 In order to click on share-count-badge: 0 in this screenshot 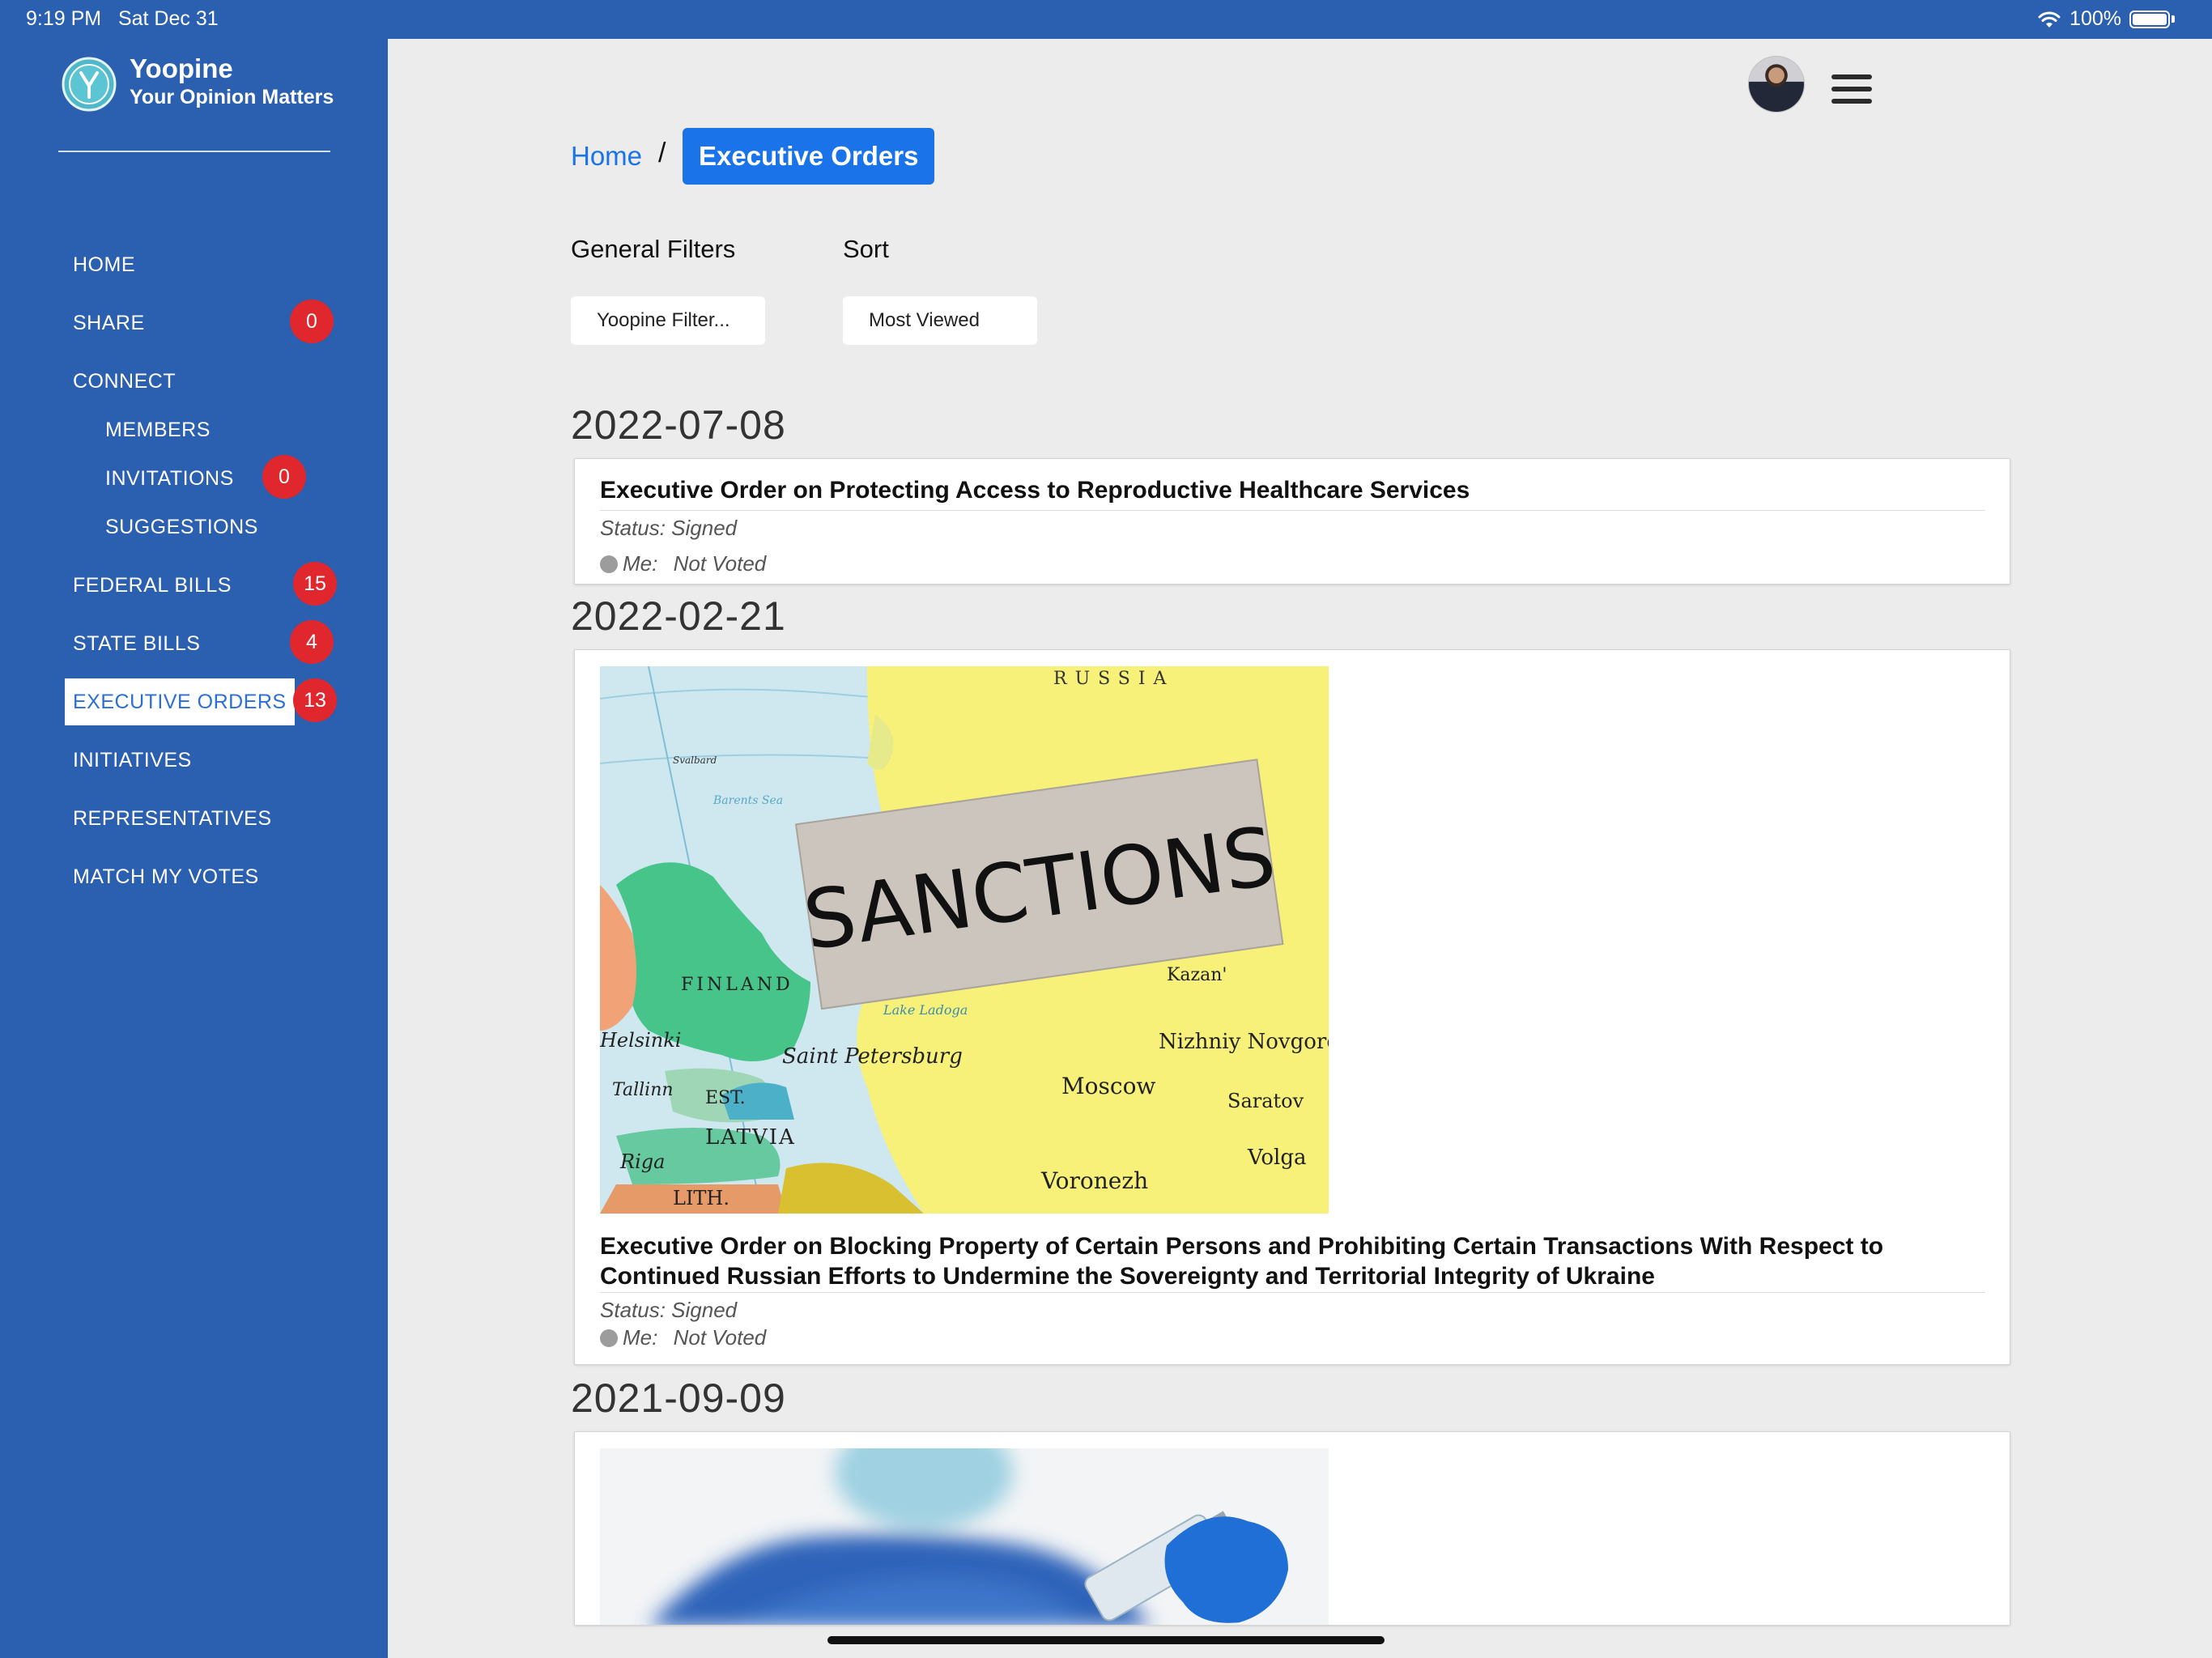, I will do `click(312, 321)`.